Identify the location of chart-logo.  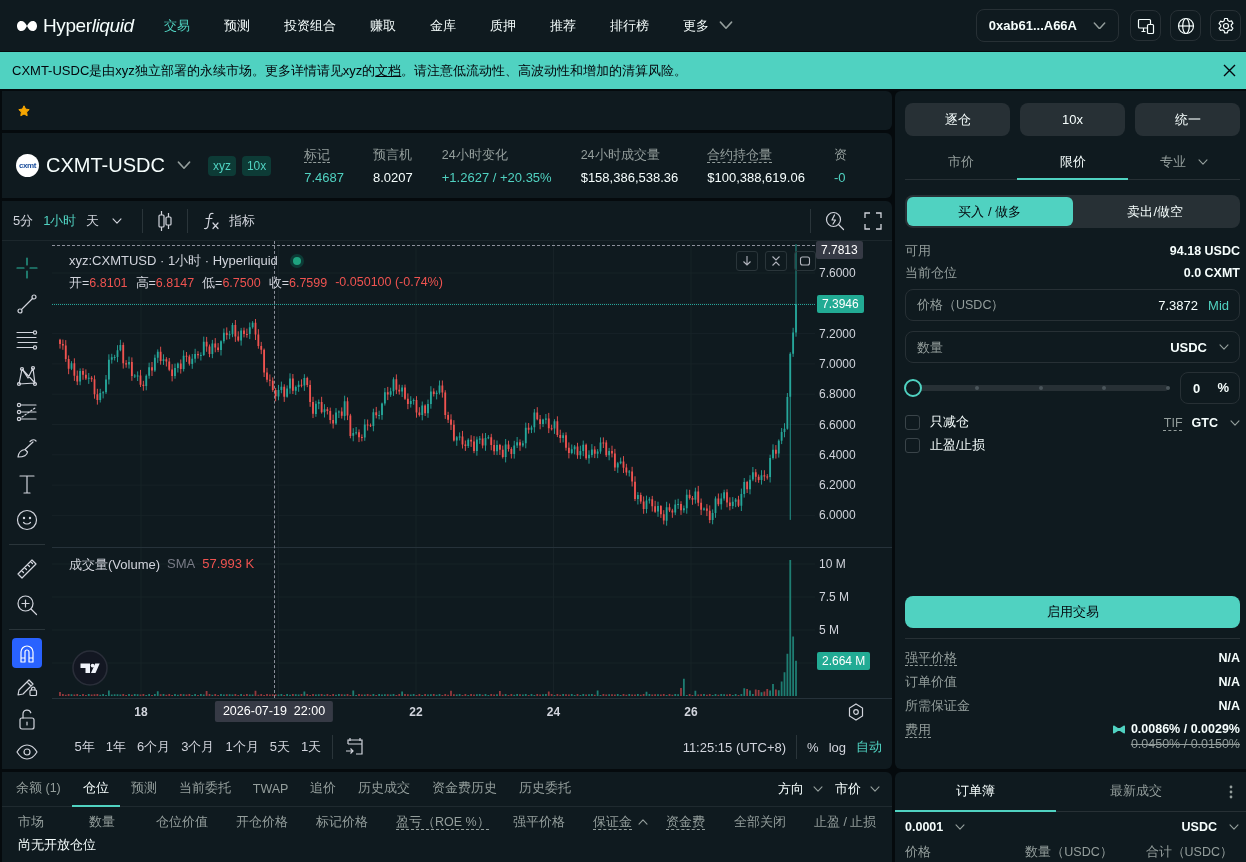
(90, 668).